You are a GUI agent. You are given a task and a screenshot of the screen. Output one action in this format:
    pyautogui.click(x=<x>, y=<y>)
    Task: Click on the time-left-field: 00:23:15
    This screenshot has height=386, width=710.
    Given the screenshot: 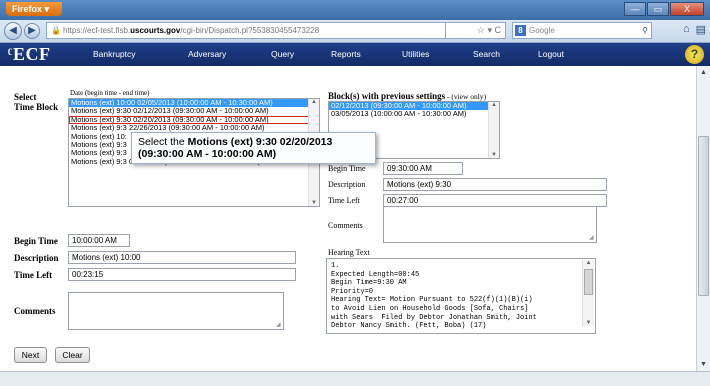 What is the action you would take?
    pyautogui.click(x=182, y=274)
    